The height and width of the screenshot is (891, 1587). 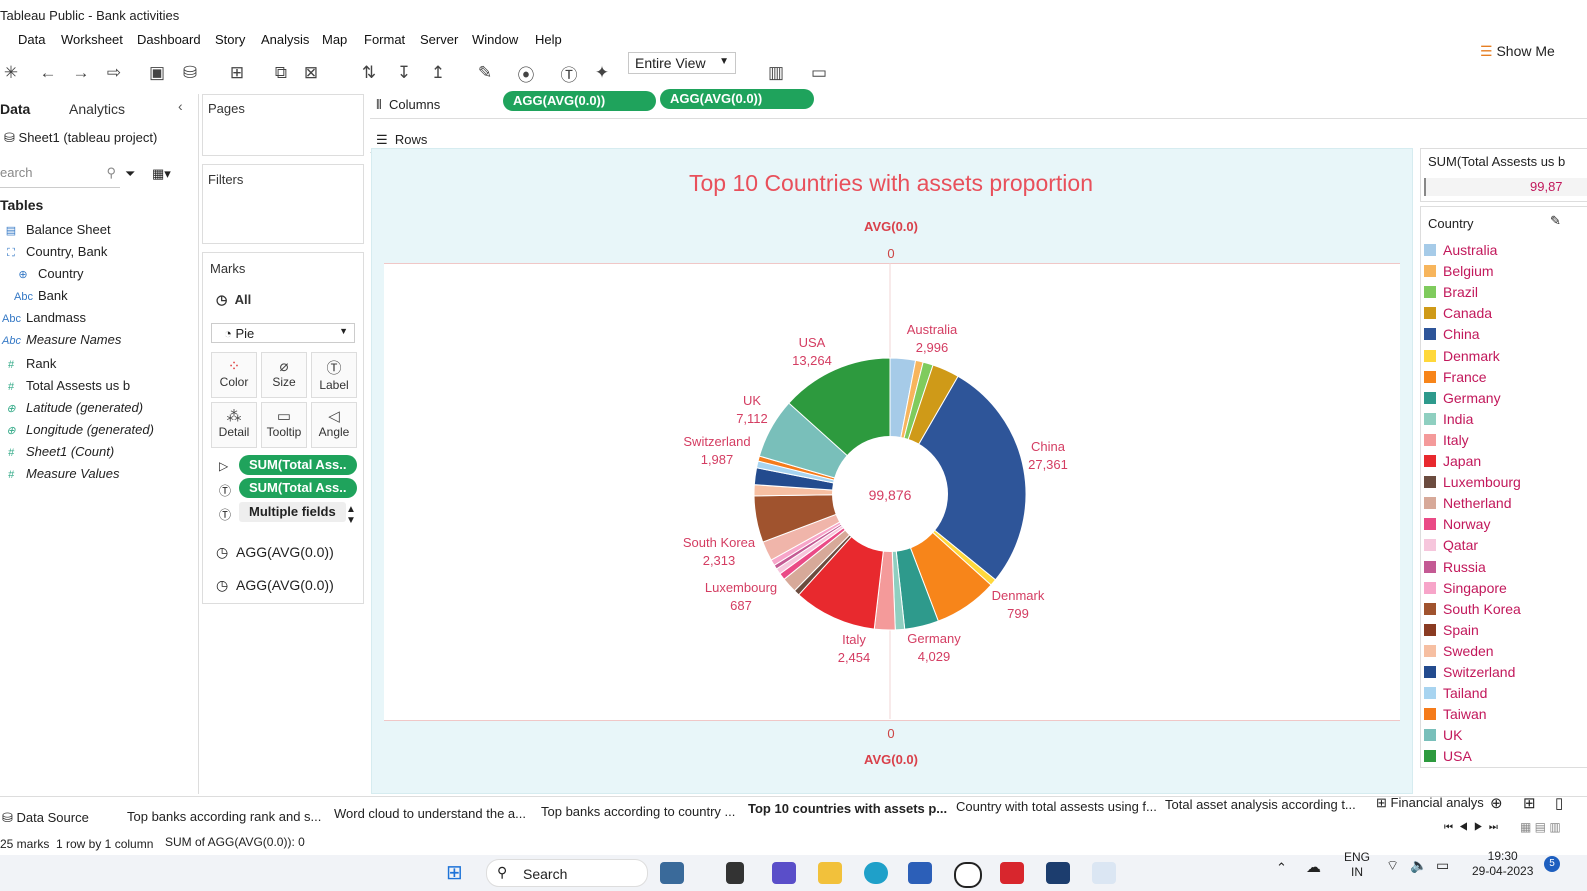 What do you see at coordinates (54, 252) in the screenshot?
I see `field-item: ⛶ Country, Bank` at bounding box center [54, 252].